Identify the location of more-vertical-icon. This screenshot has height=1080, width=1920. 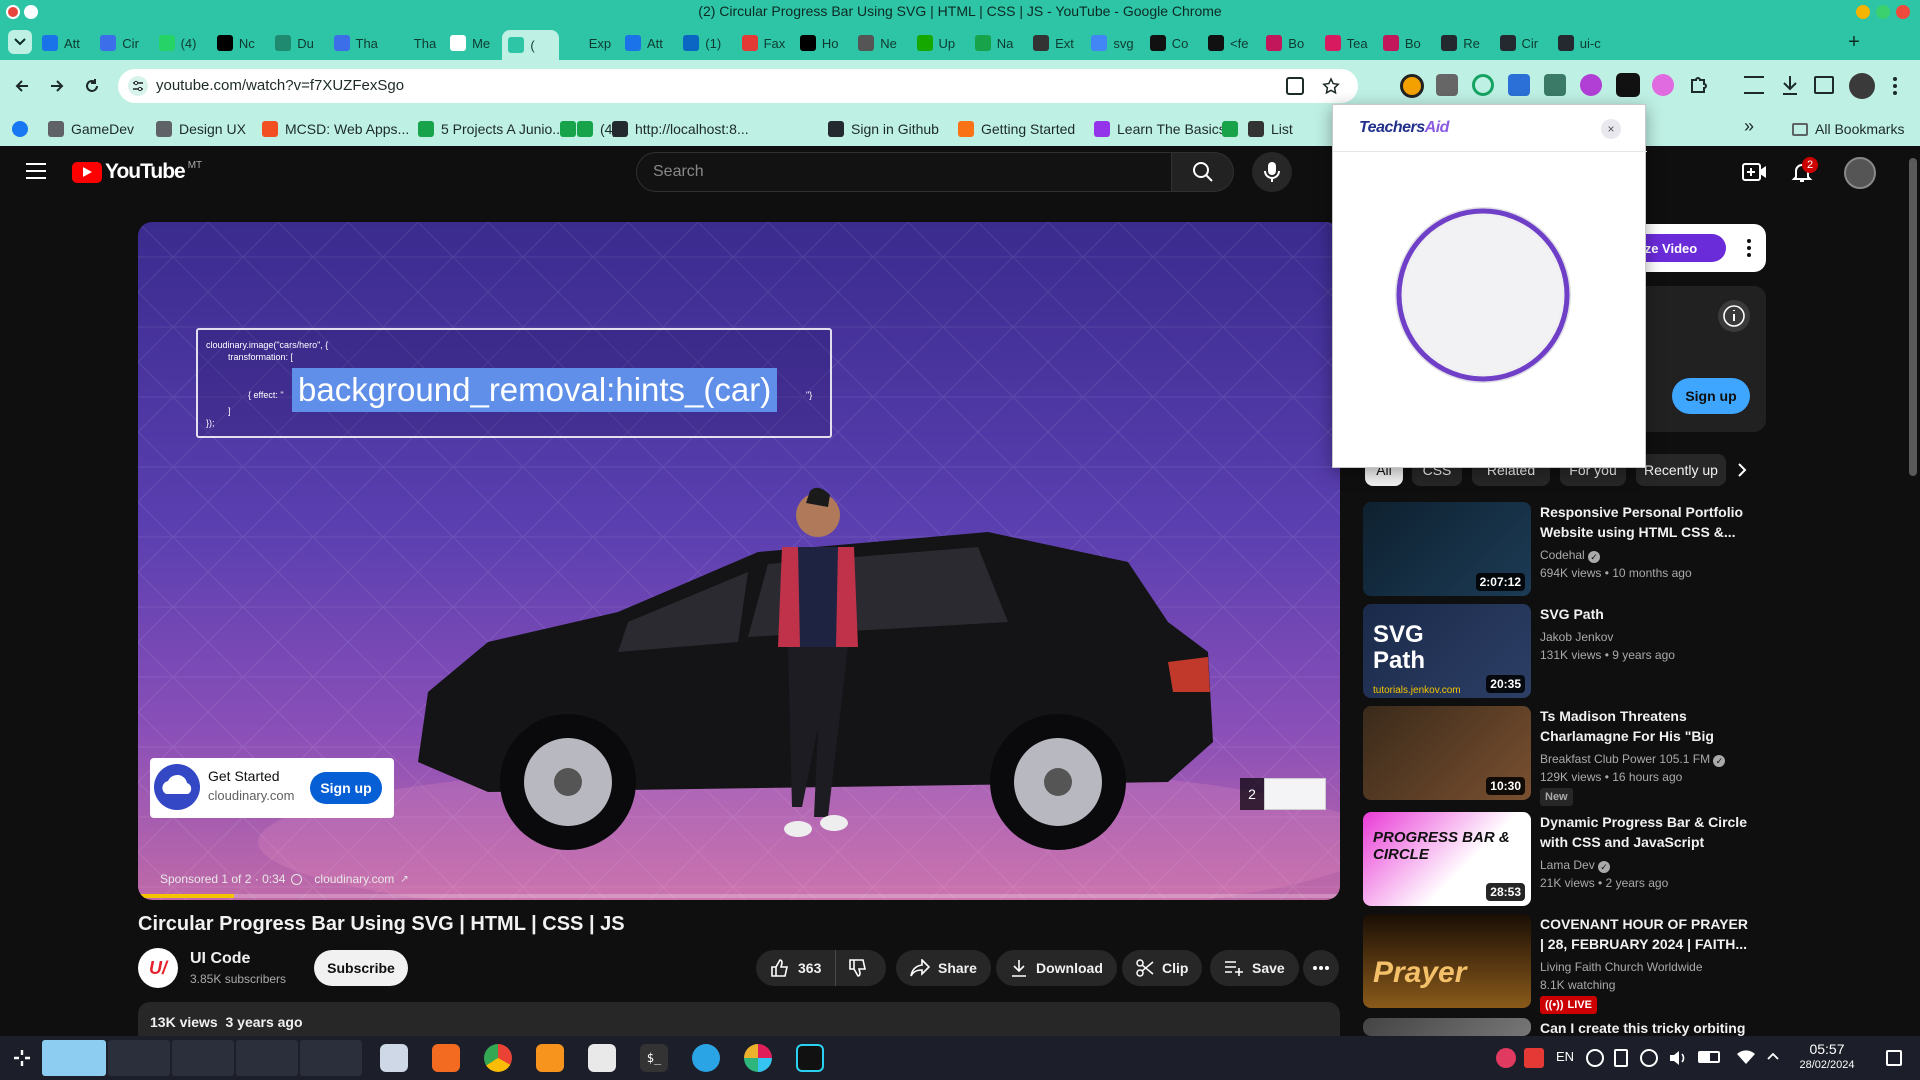
(1749, 248).